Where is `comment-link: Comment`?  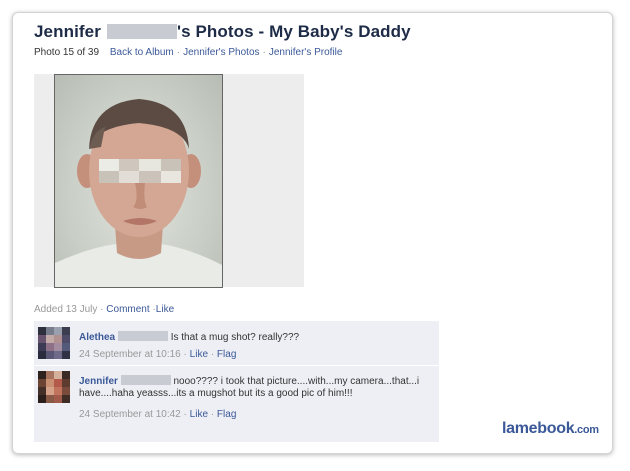 comment-link: Comment is located at coordinates (127, 309).